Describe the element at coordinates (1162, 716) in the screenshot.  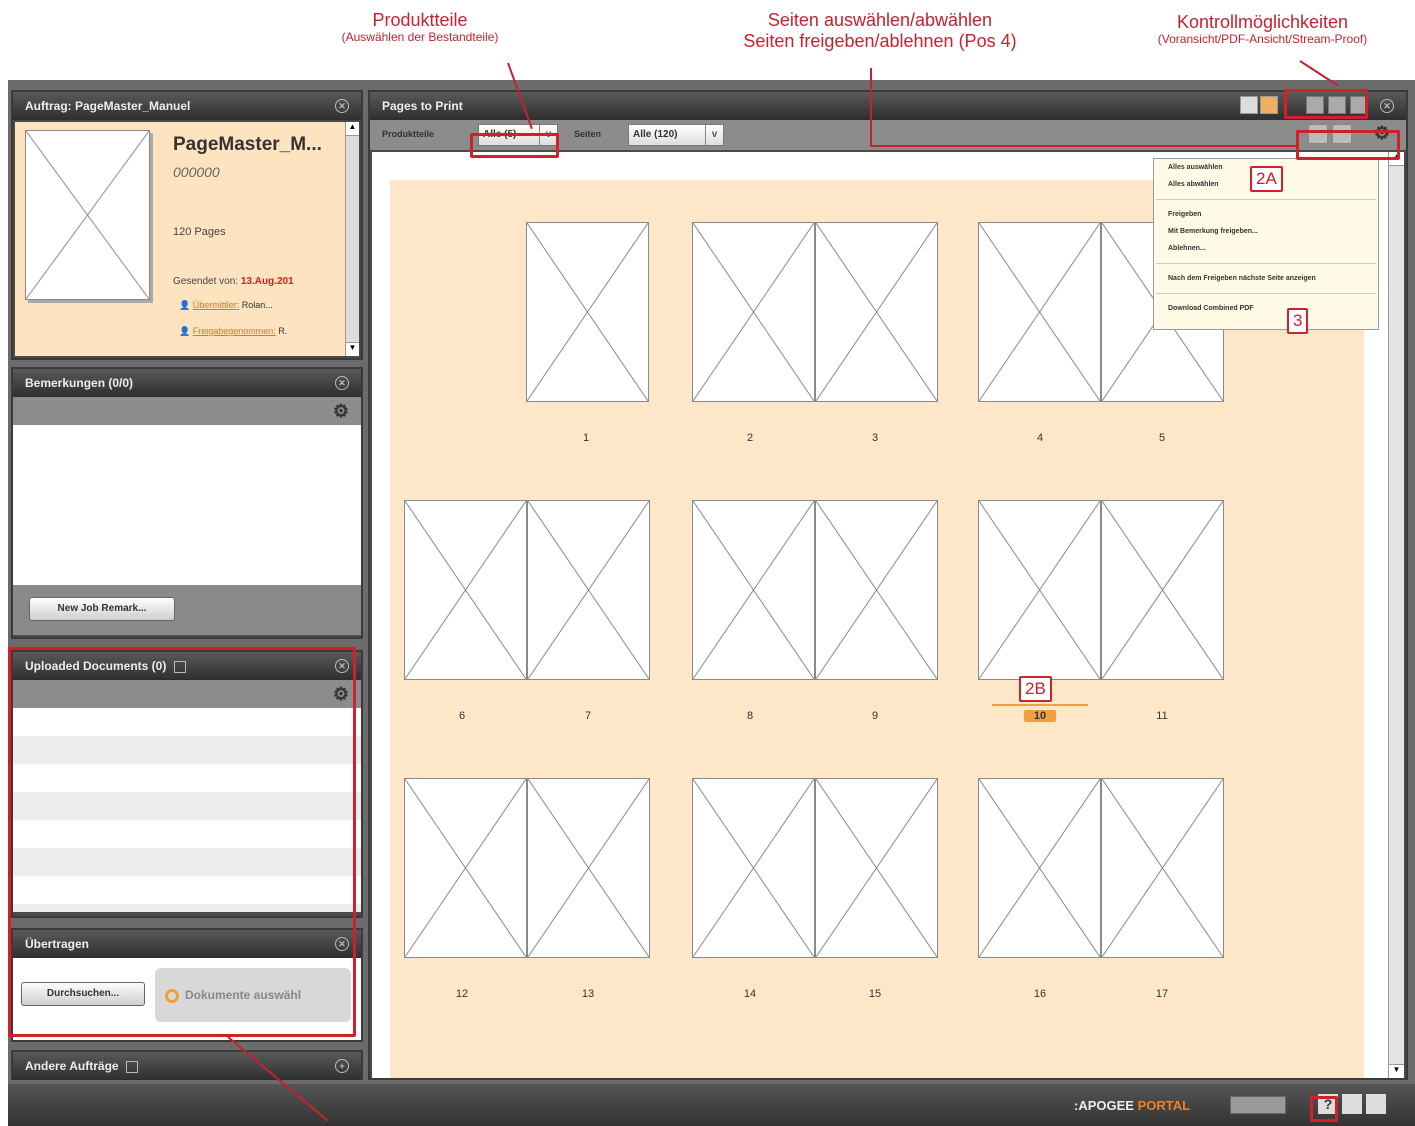
I see `page-number: 11` at that location.